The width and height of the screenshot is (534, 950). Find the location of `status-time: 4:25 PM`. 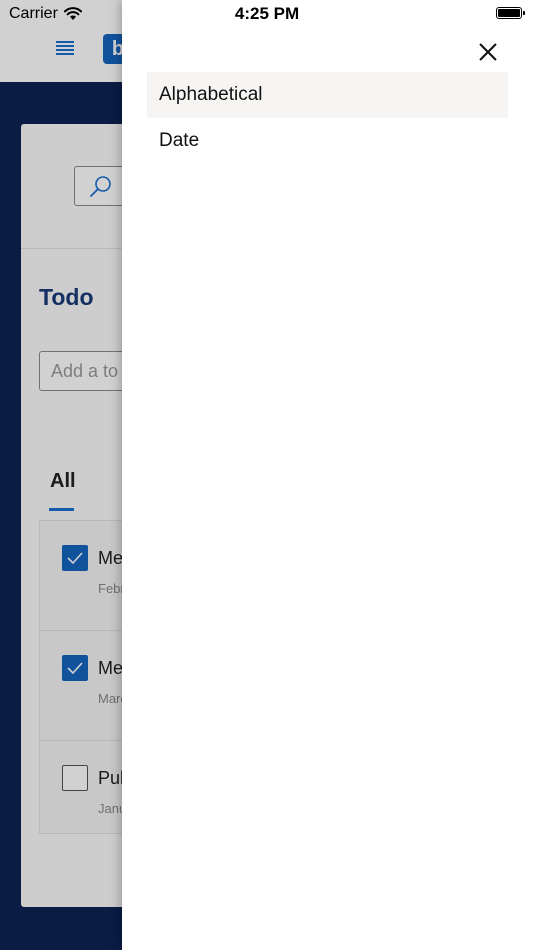

status-time: 4:25 PM is located at coordinates (267, 13).